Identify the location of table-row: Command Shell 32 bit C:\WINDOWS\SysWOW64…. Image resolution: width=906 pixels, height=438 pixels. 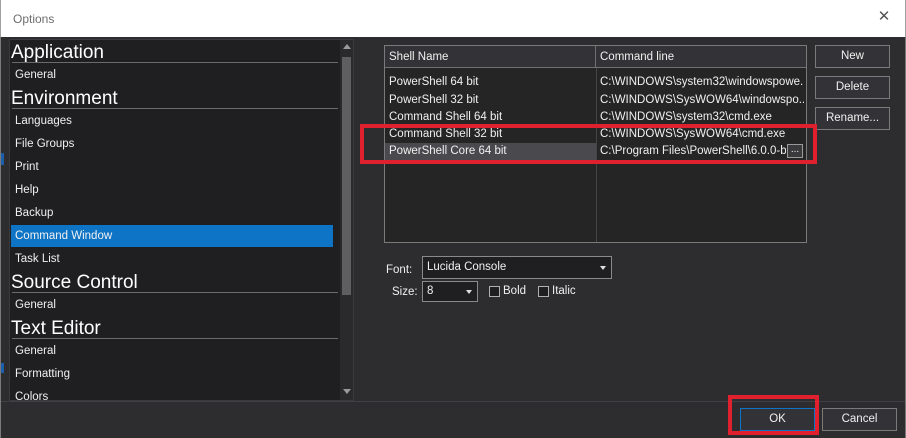
(595, 134).